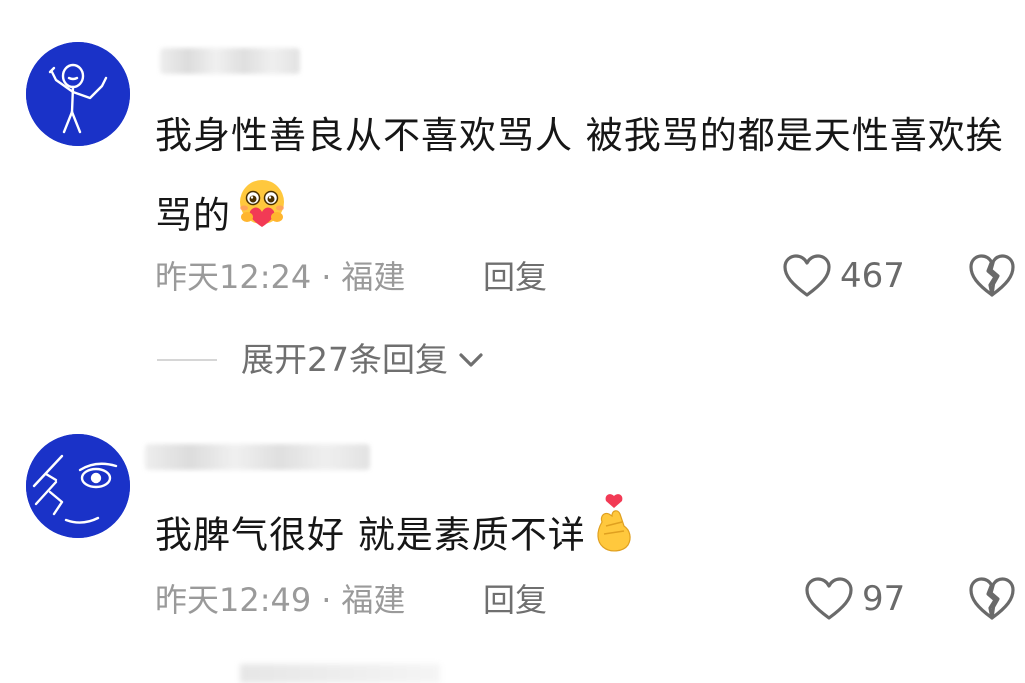 The width and height of the screenshot is (1025, 683). I want to click on like-button: 467, so click(843, 276).